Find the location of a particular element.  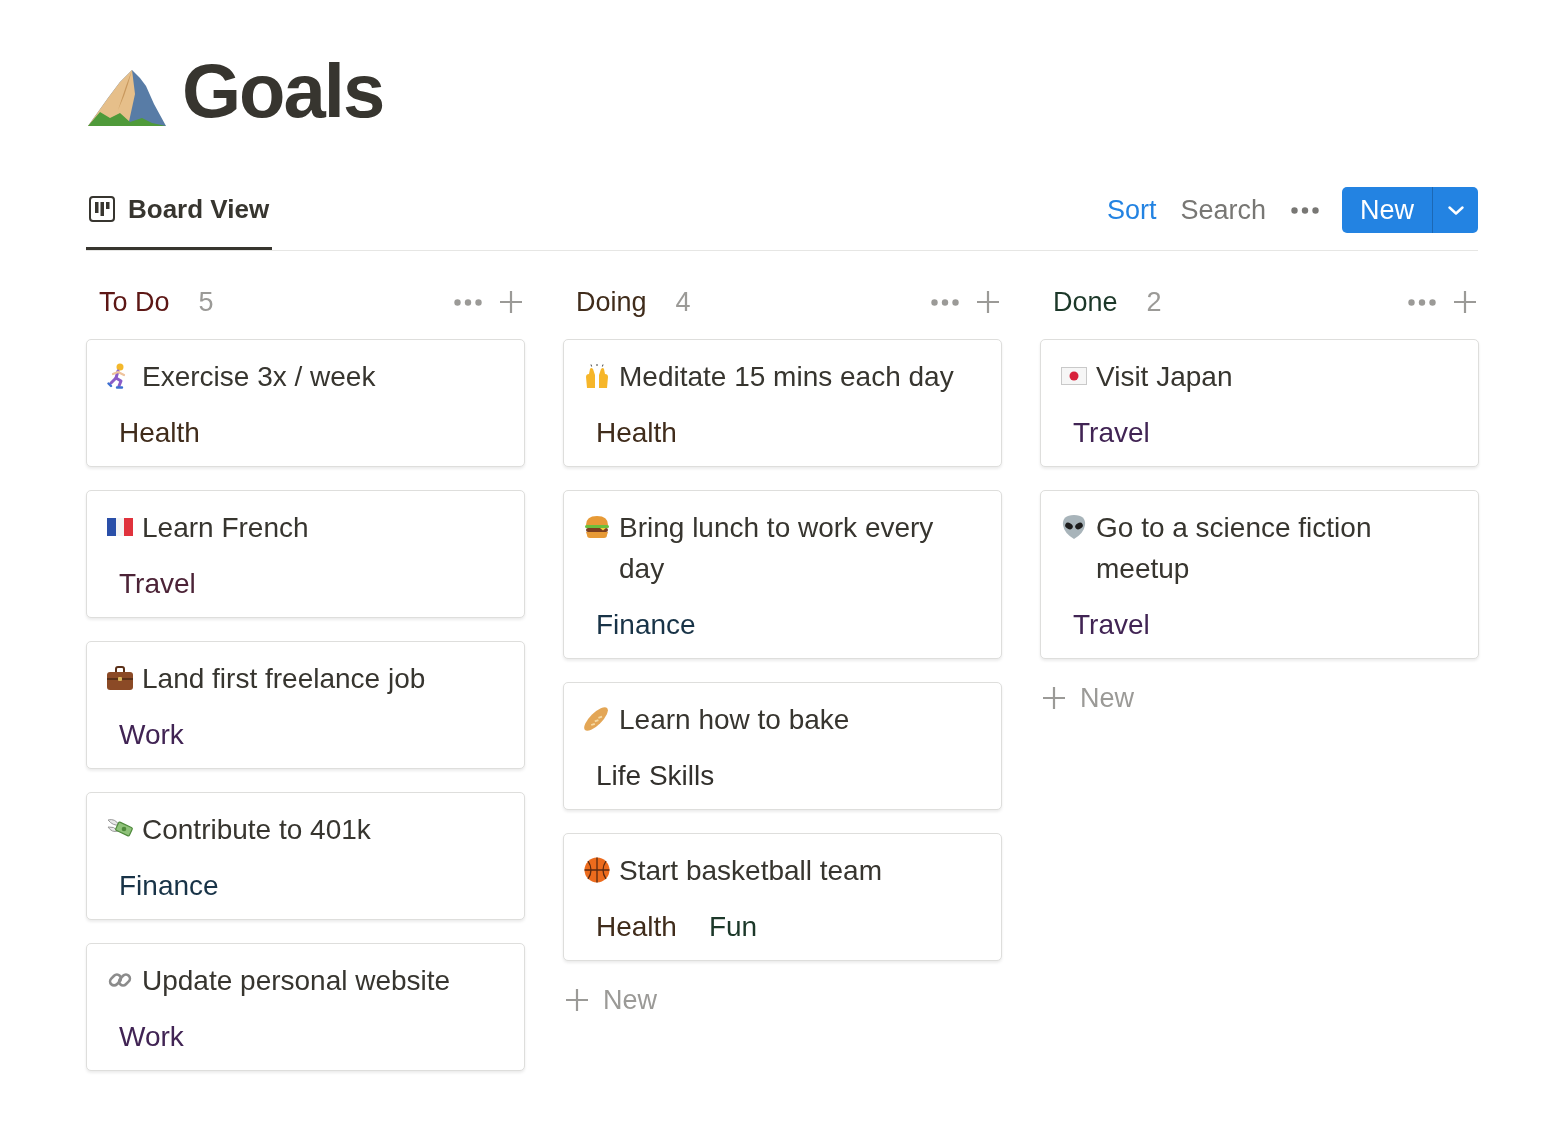

raised-hands-icon is located at coordinates (597, 376).